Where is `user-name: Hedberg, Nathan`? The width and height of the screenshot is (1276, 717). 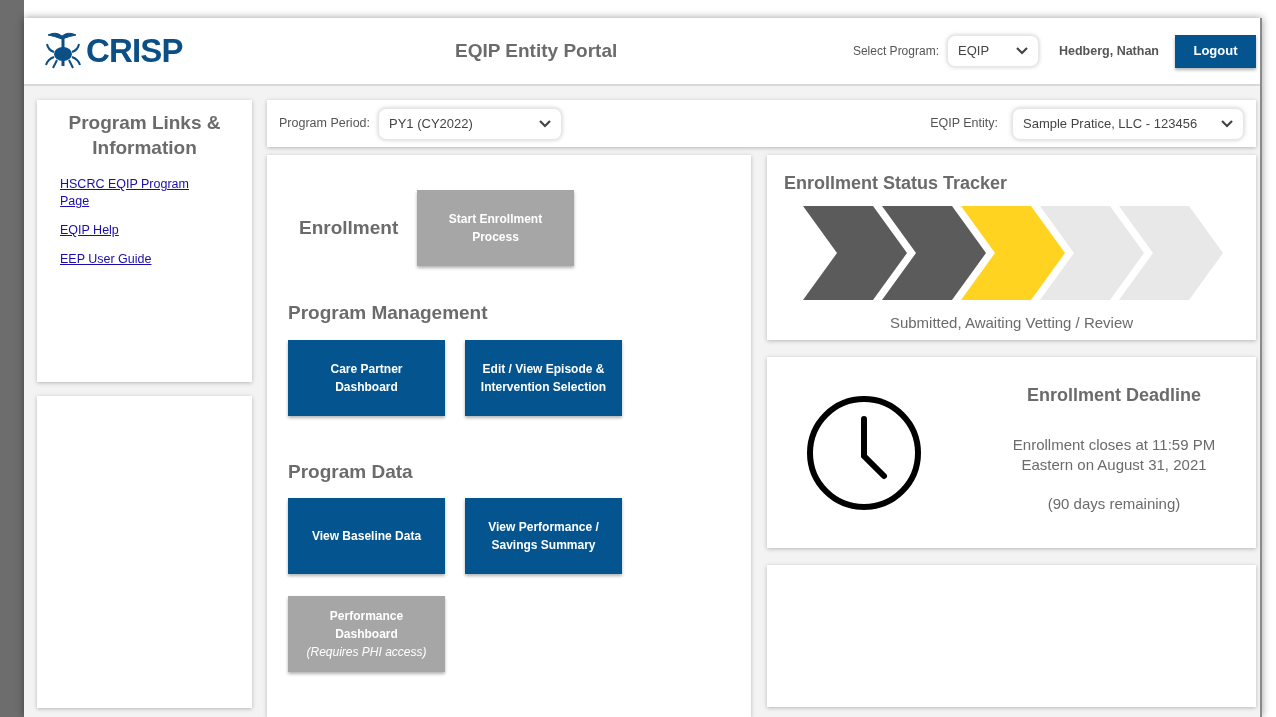
user-name: Hedberg, Nathan is located at coordinates (1109, 51).